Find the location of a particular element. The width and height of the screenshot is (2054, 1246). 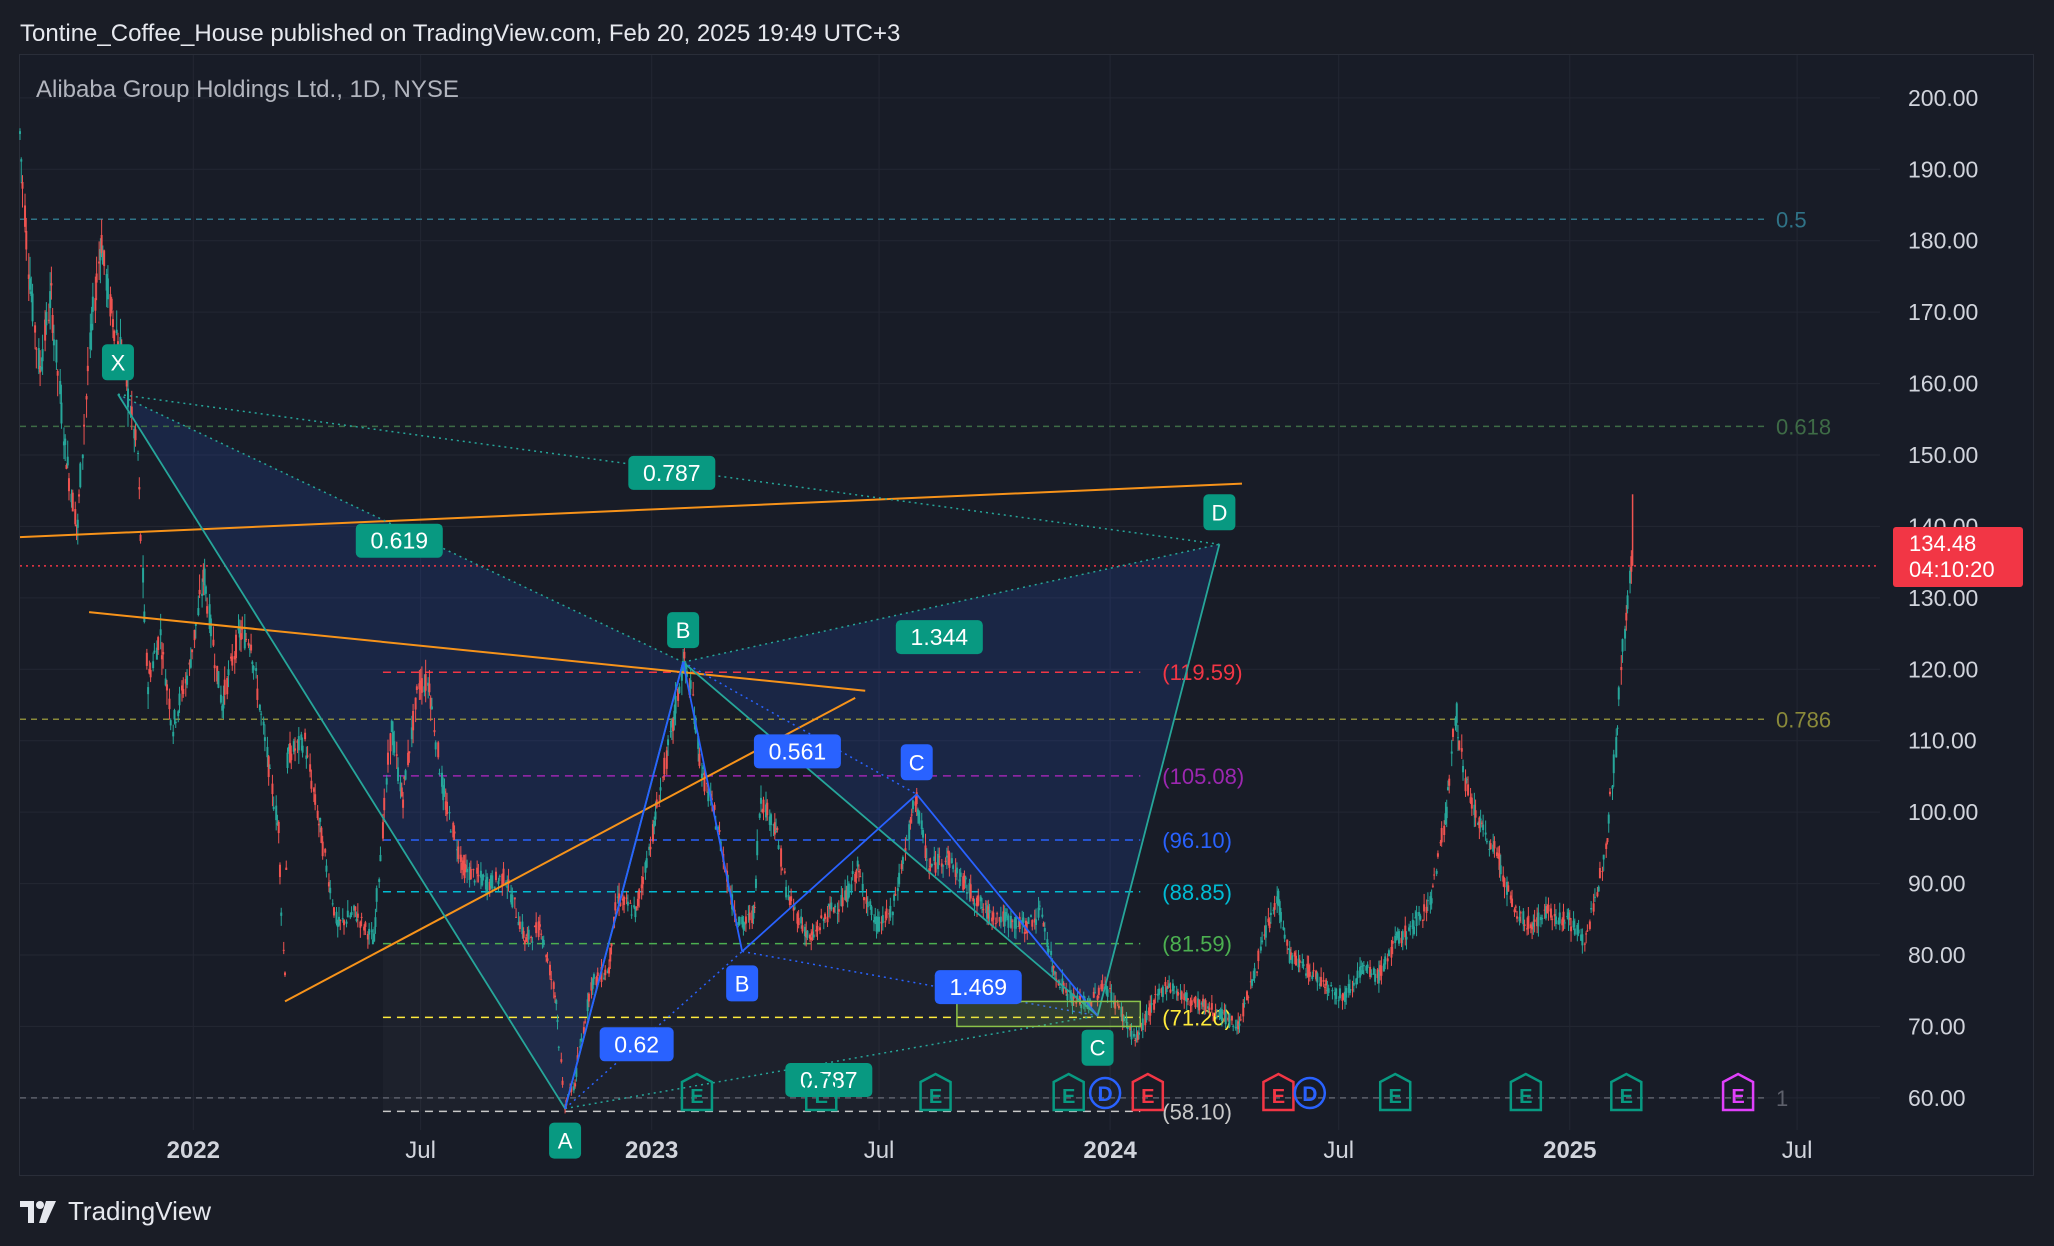

dividend-marker-text: D is located at coordinates (1105, 1094).